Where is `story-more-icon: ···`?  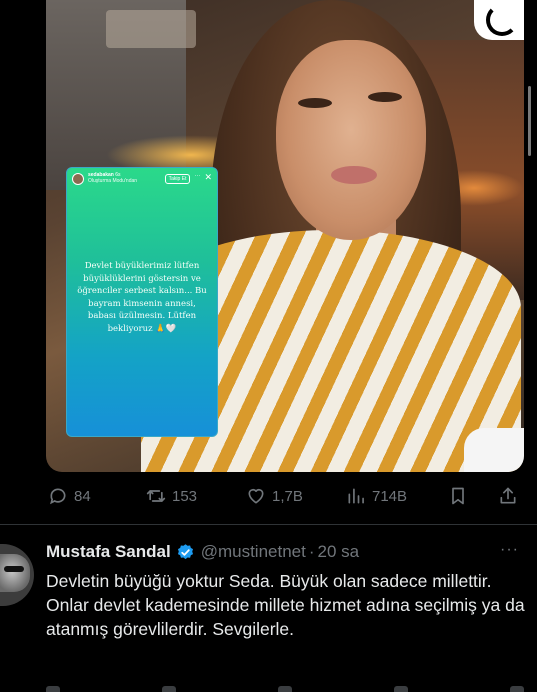
story-more-icon: ··· is located at coordinates (197, 176).